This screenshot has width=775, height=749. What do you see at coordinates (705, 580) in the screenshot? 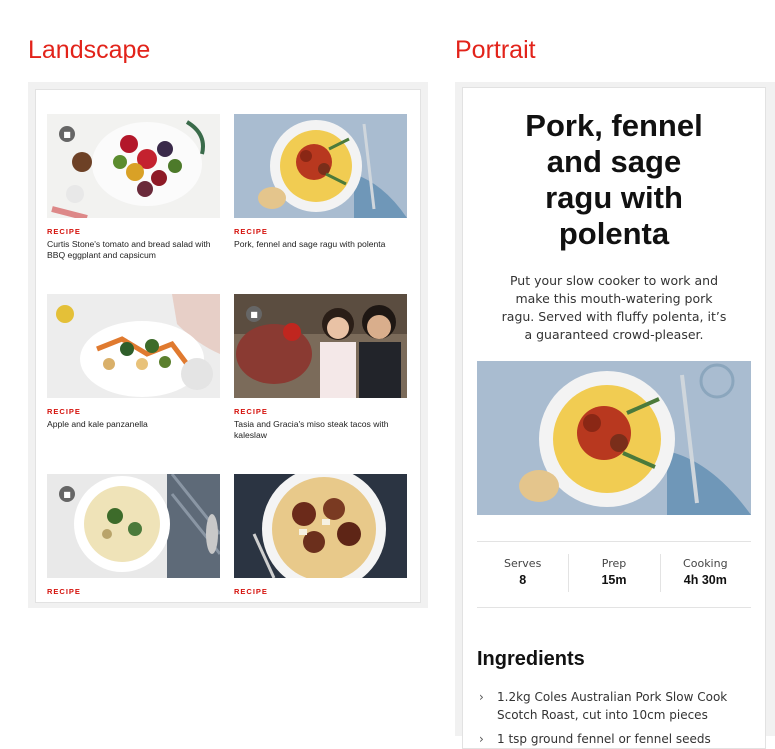
I see `stat-value: 4h 30m` at bounding box center [705, 580].